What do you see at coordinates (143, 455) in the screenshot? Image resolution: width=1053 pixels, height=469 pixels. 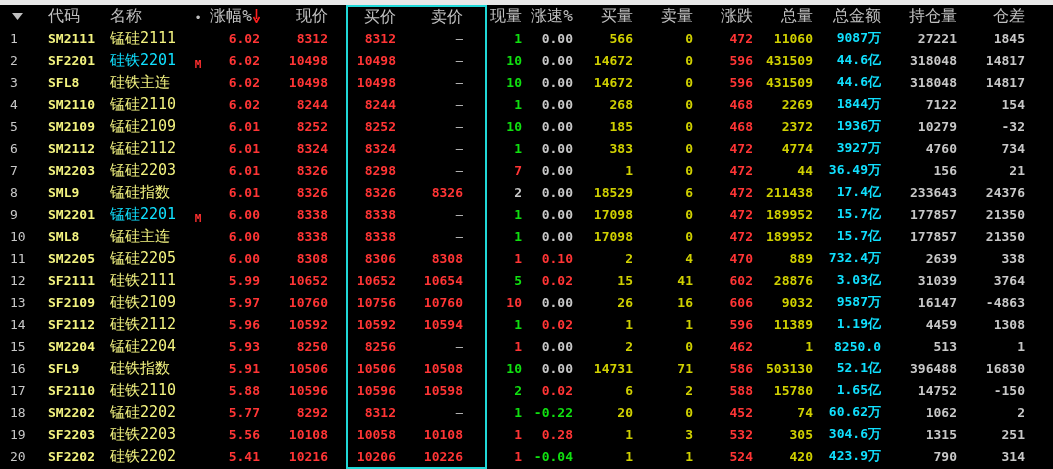 I see `name-cell: 硅铁2202` at bounding box center [143, 455].